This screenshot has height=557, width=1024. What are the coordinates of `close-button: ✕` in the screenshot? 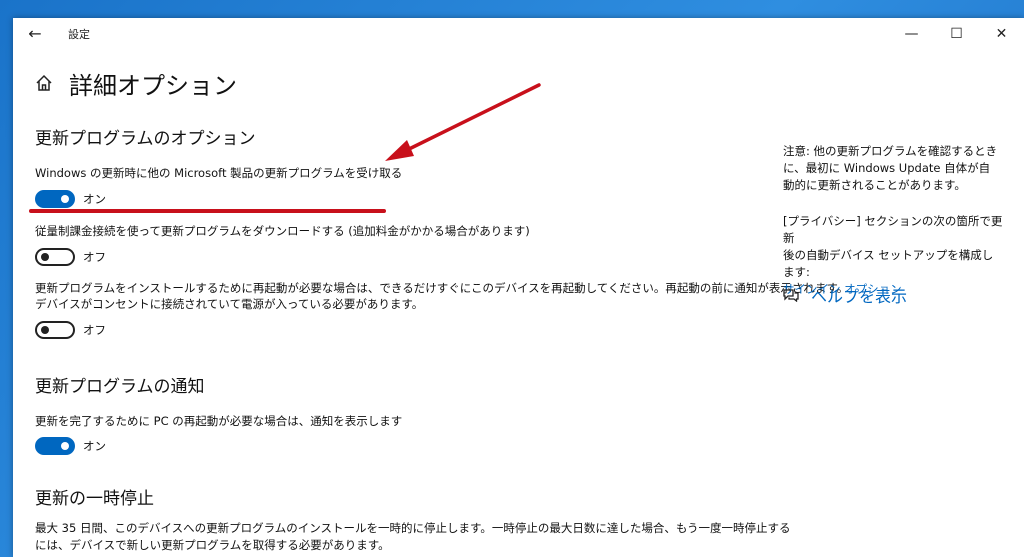 It's located at (1001, 34).